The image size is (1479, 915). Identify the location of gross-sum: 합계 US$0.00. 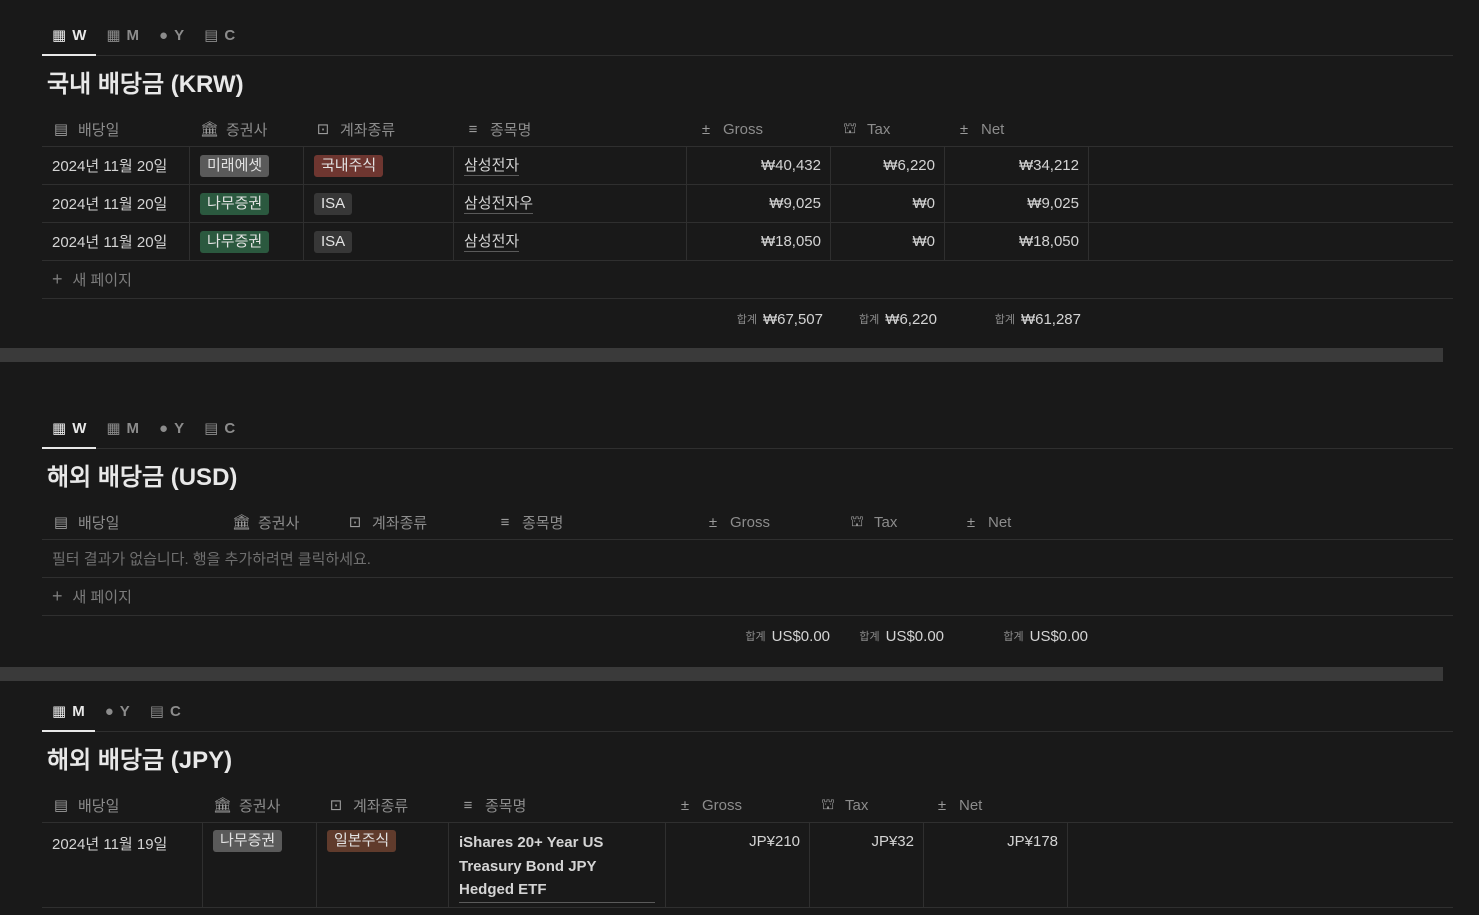
(762, 636).